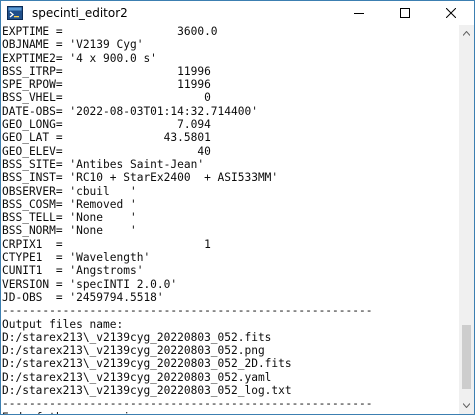 This screenshot has width=475, height=415. I want to click on console-line: D:/starex213\_v2139cyg_20220803_052.png, so click(133, 351).